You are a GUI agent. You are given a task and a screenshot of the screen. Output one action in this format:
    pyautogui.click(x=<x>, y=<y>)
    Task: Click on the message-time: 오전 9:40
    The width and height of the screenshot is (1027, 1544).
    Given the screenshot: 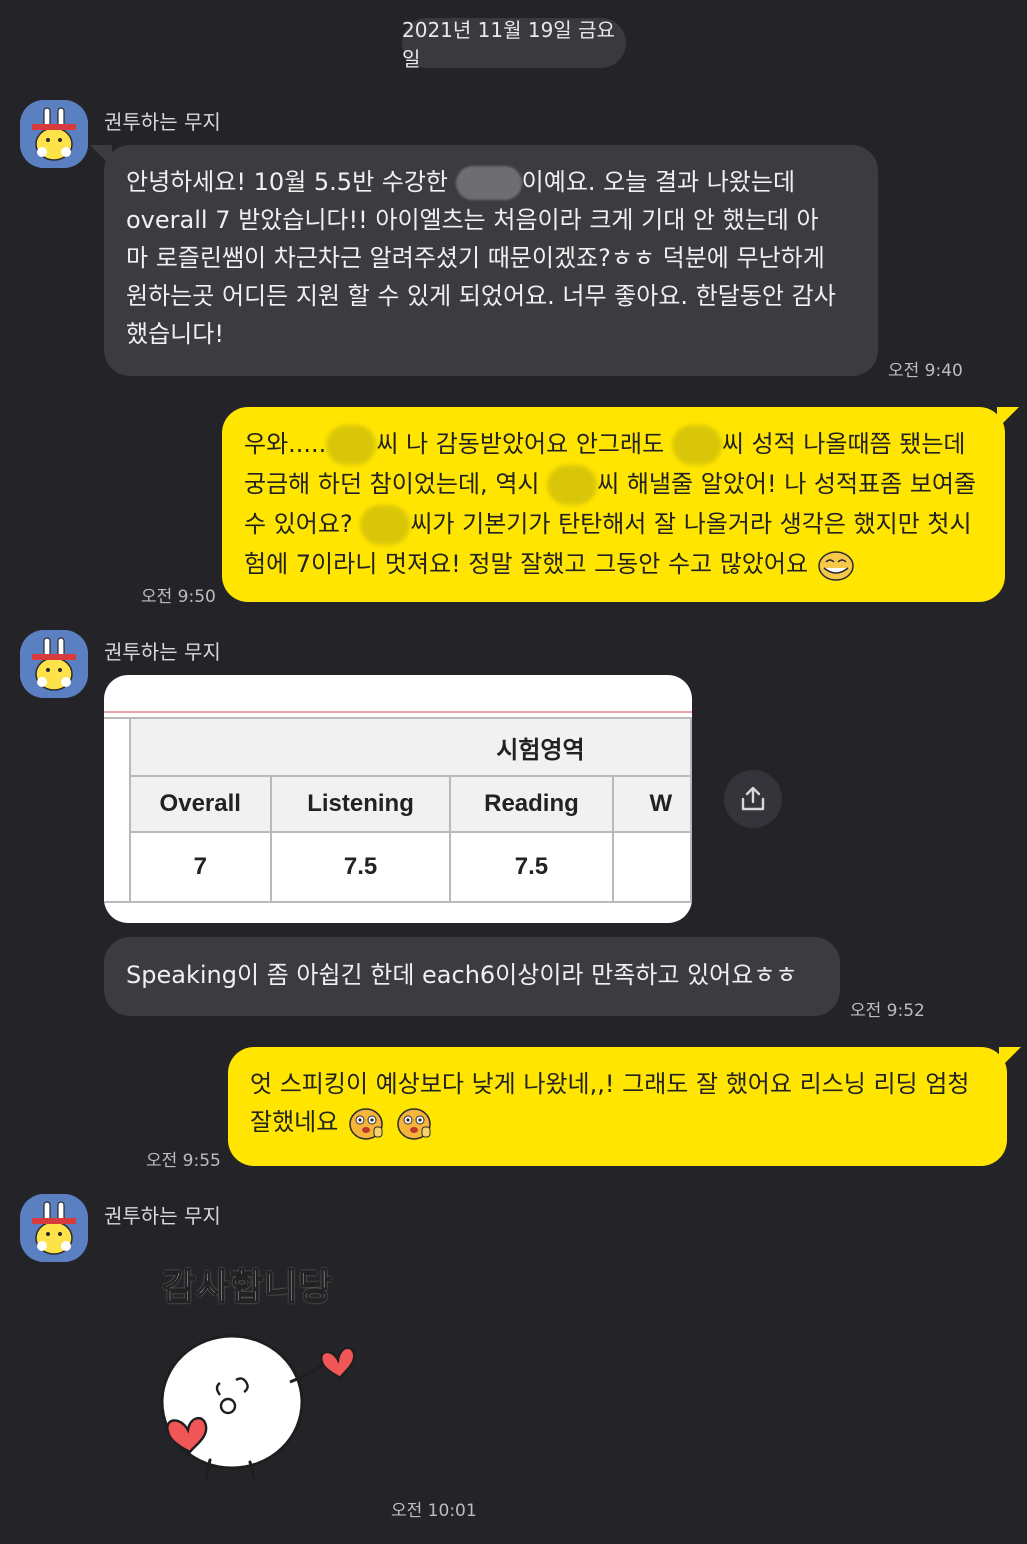 What is the action you would take?
    pyautogui.click(x=925, y=371)
    